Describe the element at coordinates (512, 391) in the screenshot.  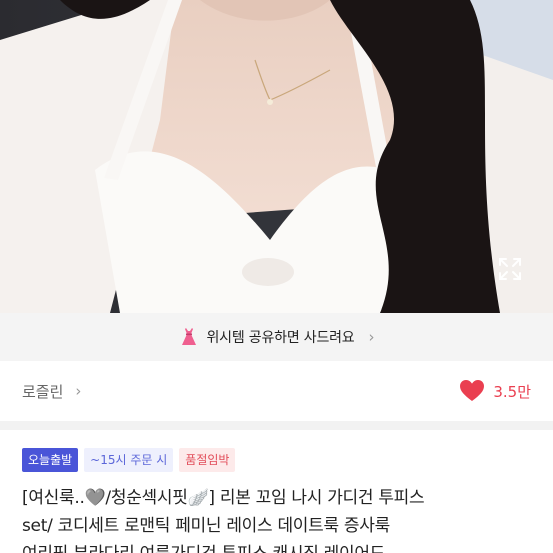
I see `like-count: 3.5만` at that location.